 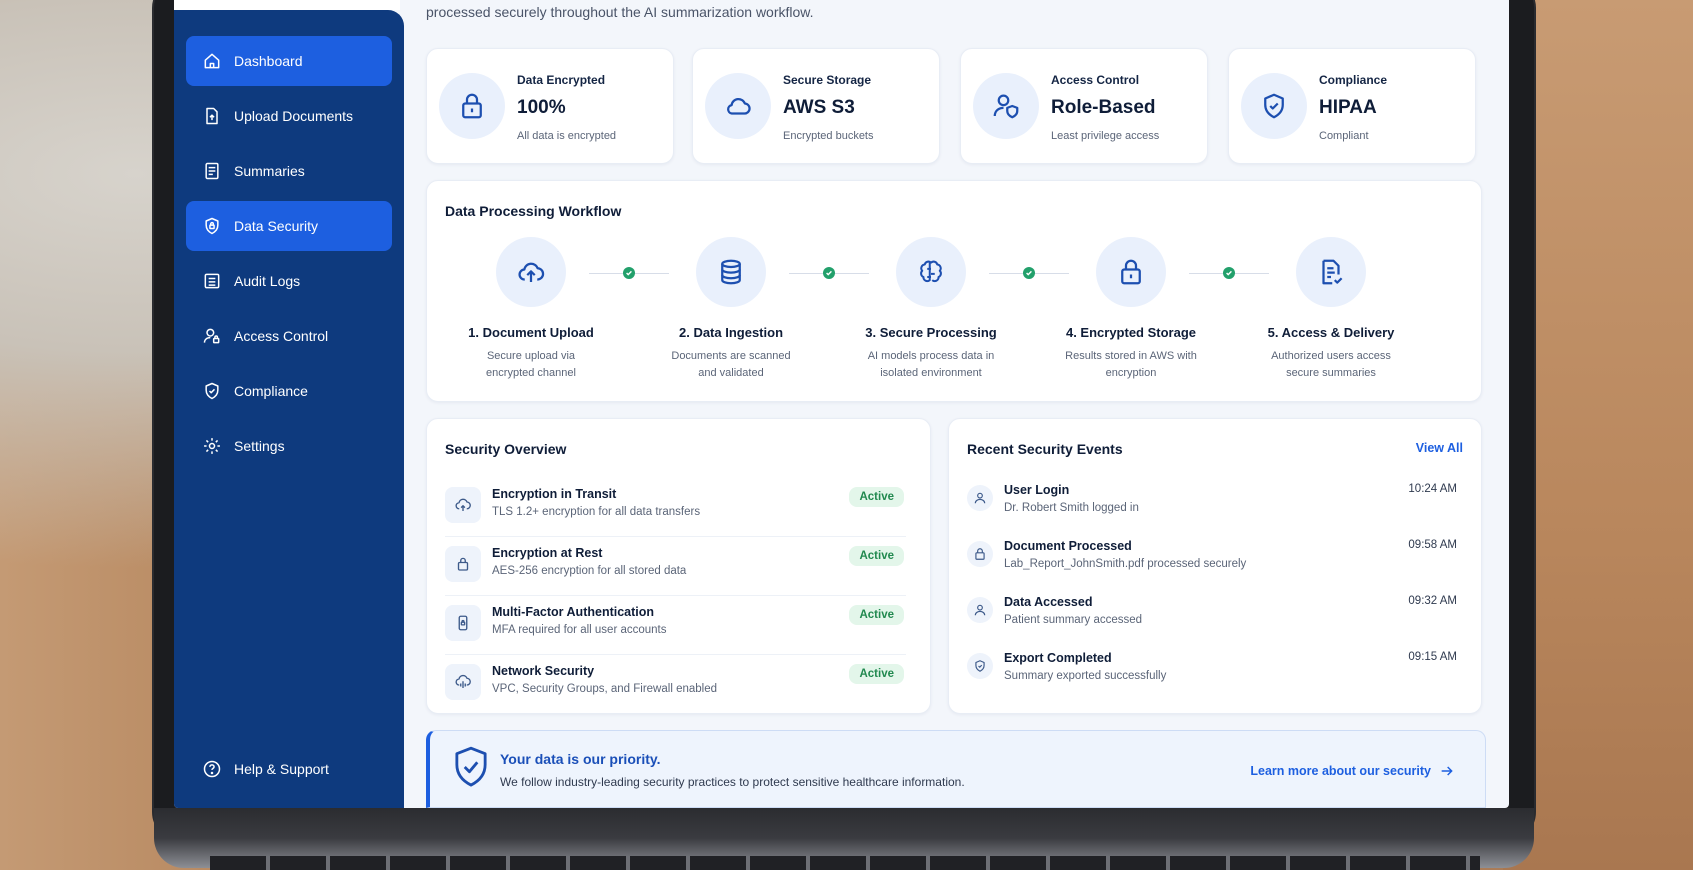 I want to click on sidebar-item-label: Dashboard, so click(x=268, y=61).